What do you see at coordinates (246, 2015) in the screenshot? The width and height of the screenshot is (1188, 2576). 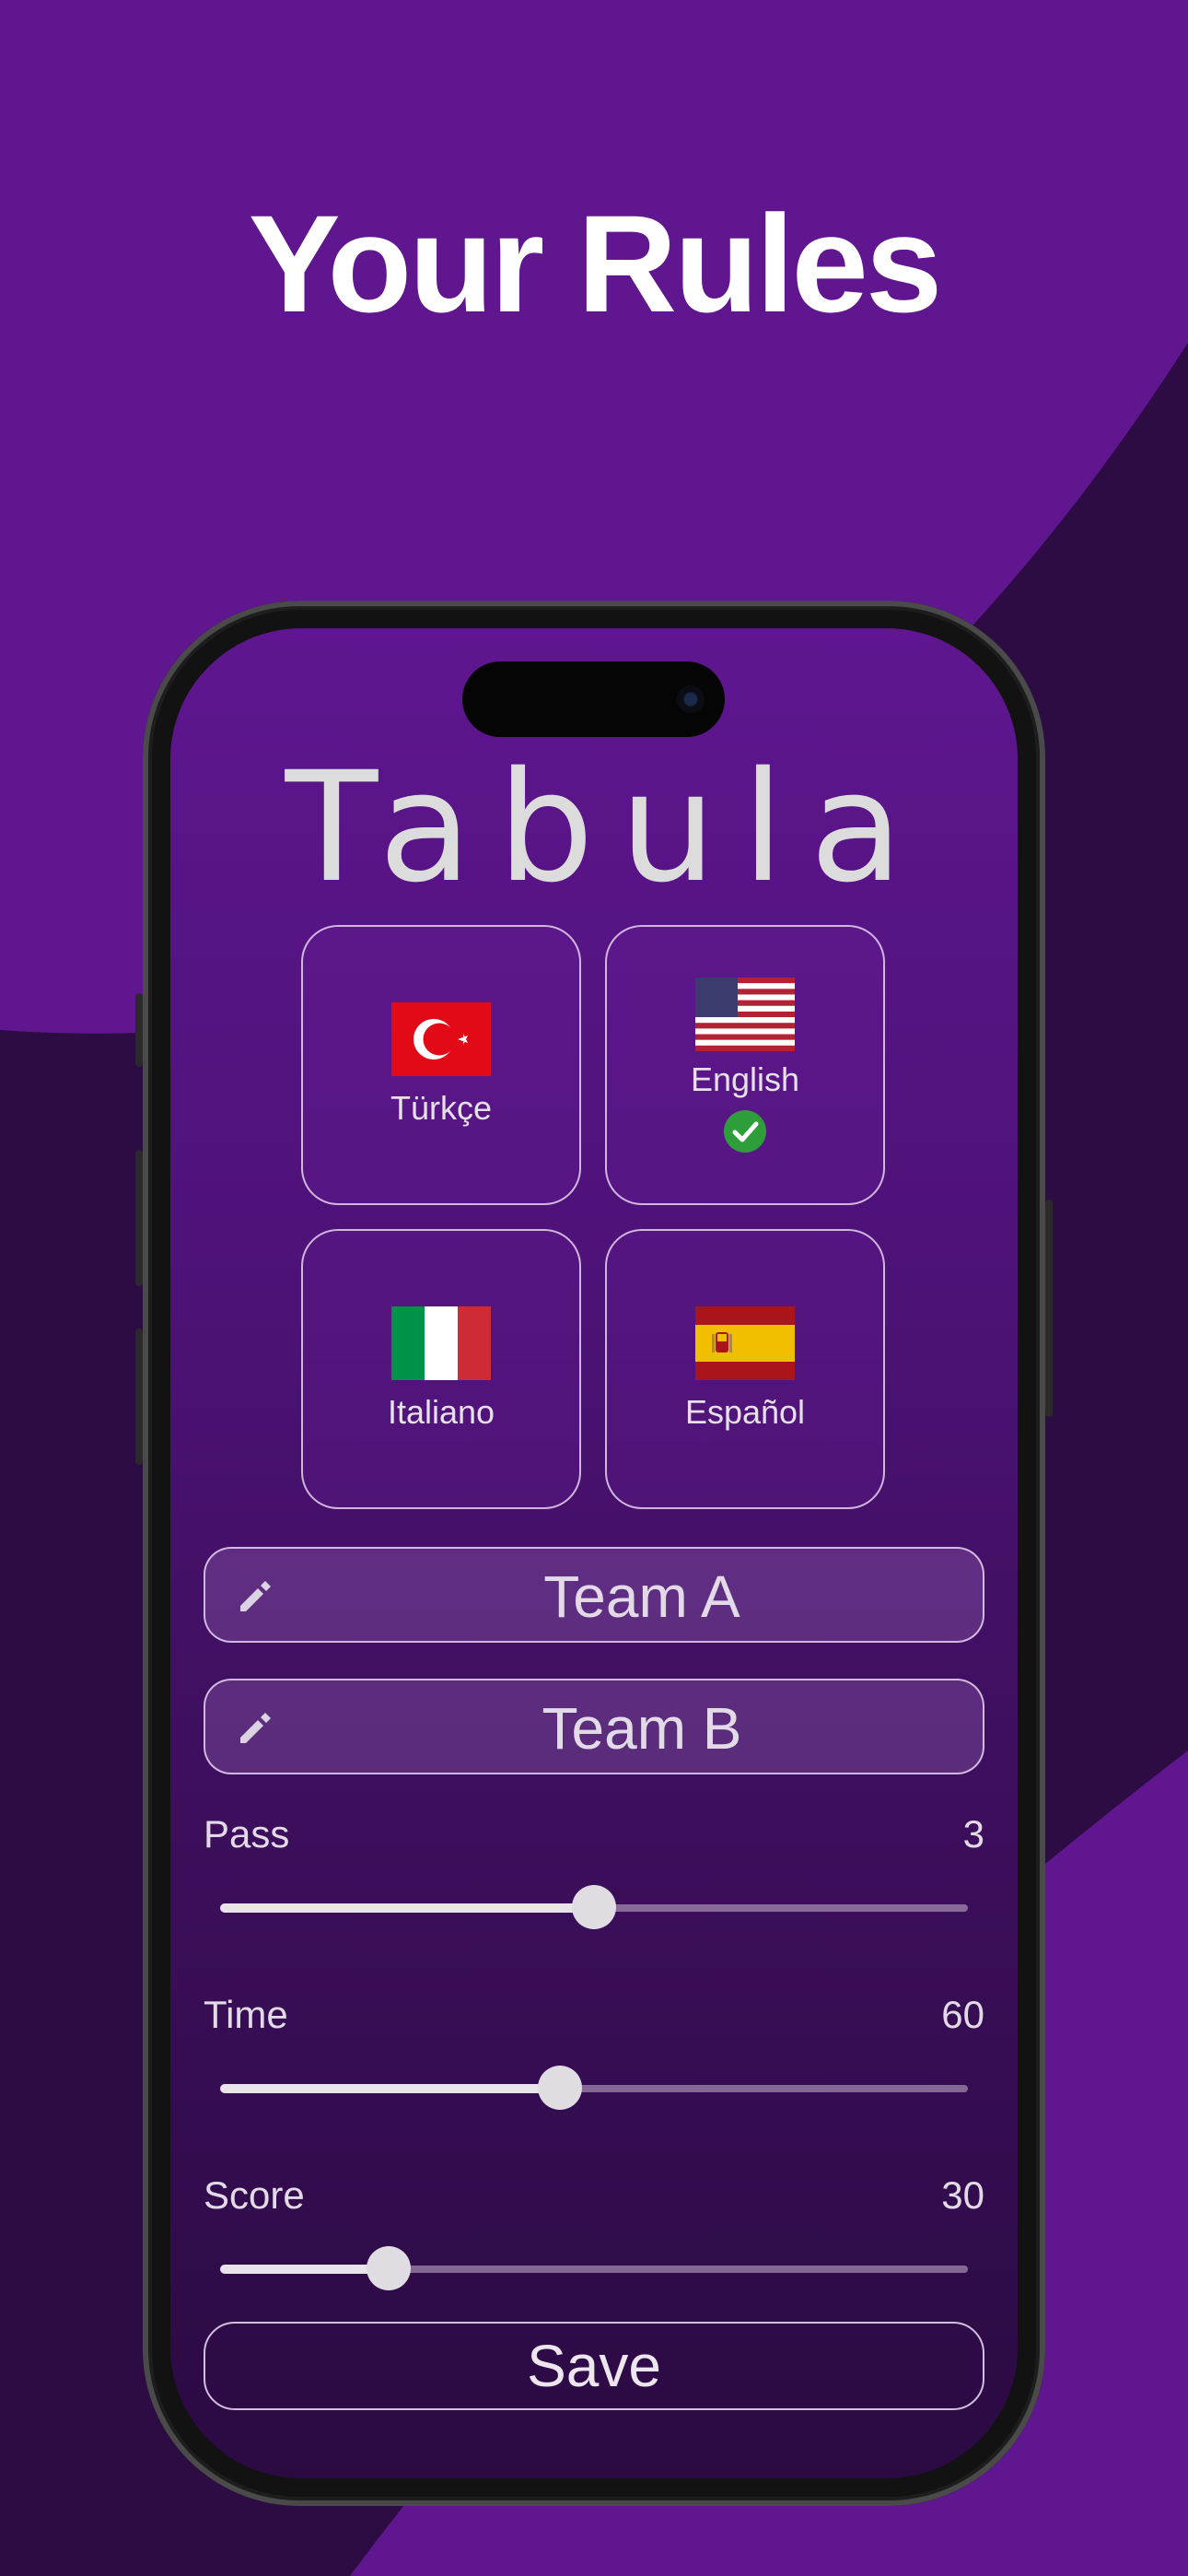 I see `time-label: Time` at bounding box center [246, 2015].